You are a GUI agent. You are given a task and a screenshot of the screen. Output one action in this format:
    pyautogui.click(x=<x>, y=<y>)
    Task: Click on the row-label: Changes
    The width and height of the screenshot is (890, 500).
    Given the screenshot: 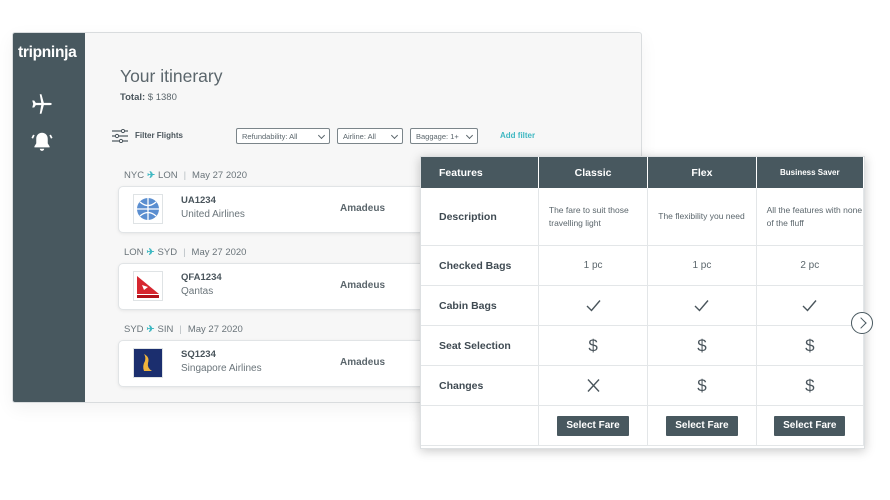 What is the action you would take?
    pyautogui.click(x=480, y=385)
    